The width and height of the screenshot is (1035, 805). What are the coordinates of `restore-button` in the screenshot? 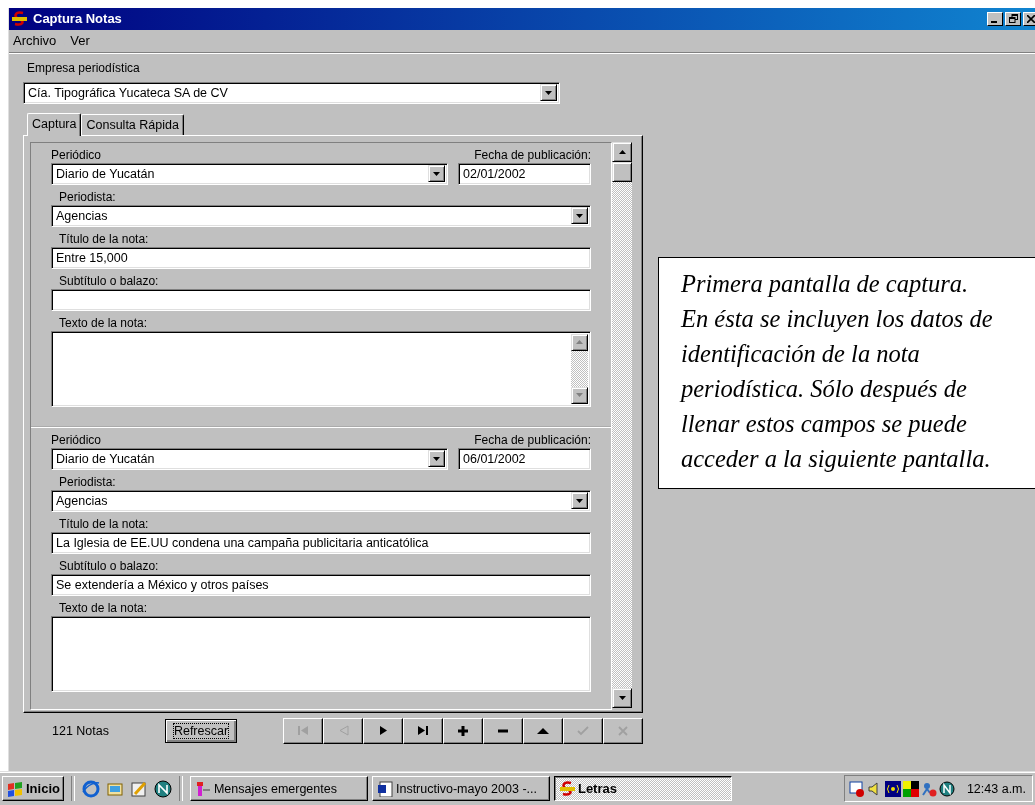 It's located at (1013, 19).